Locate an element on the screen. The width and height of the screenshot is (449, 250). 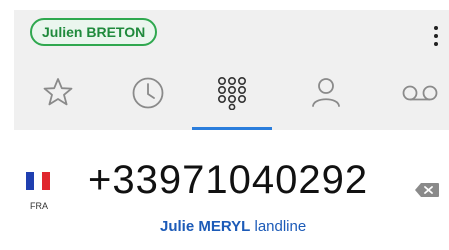
caller-last-name: MERYL is located at coordinates (224, 226).